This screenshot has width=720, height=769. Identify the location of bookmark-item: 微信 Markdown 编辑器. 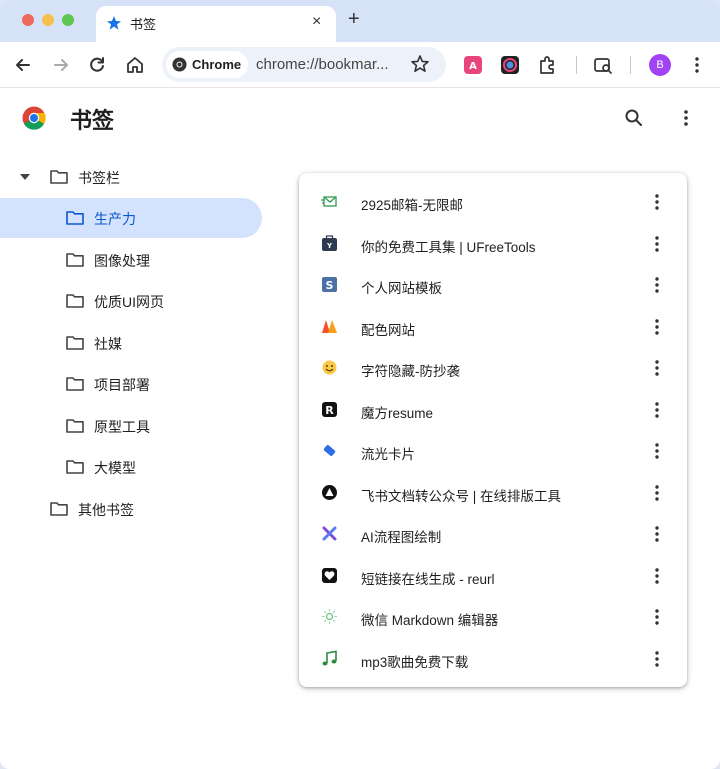
(493, 617).